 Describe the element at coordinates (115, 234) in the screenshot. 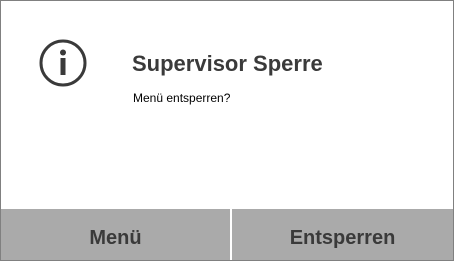

I see `menu-button: Menü` at that location.